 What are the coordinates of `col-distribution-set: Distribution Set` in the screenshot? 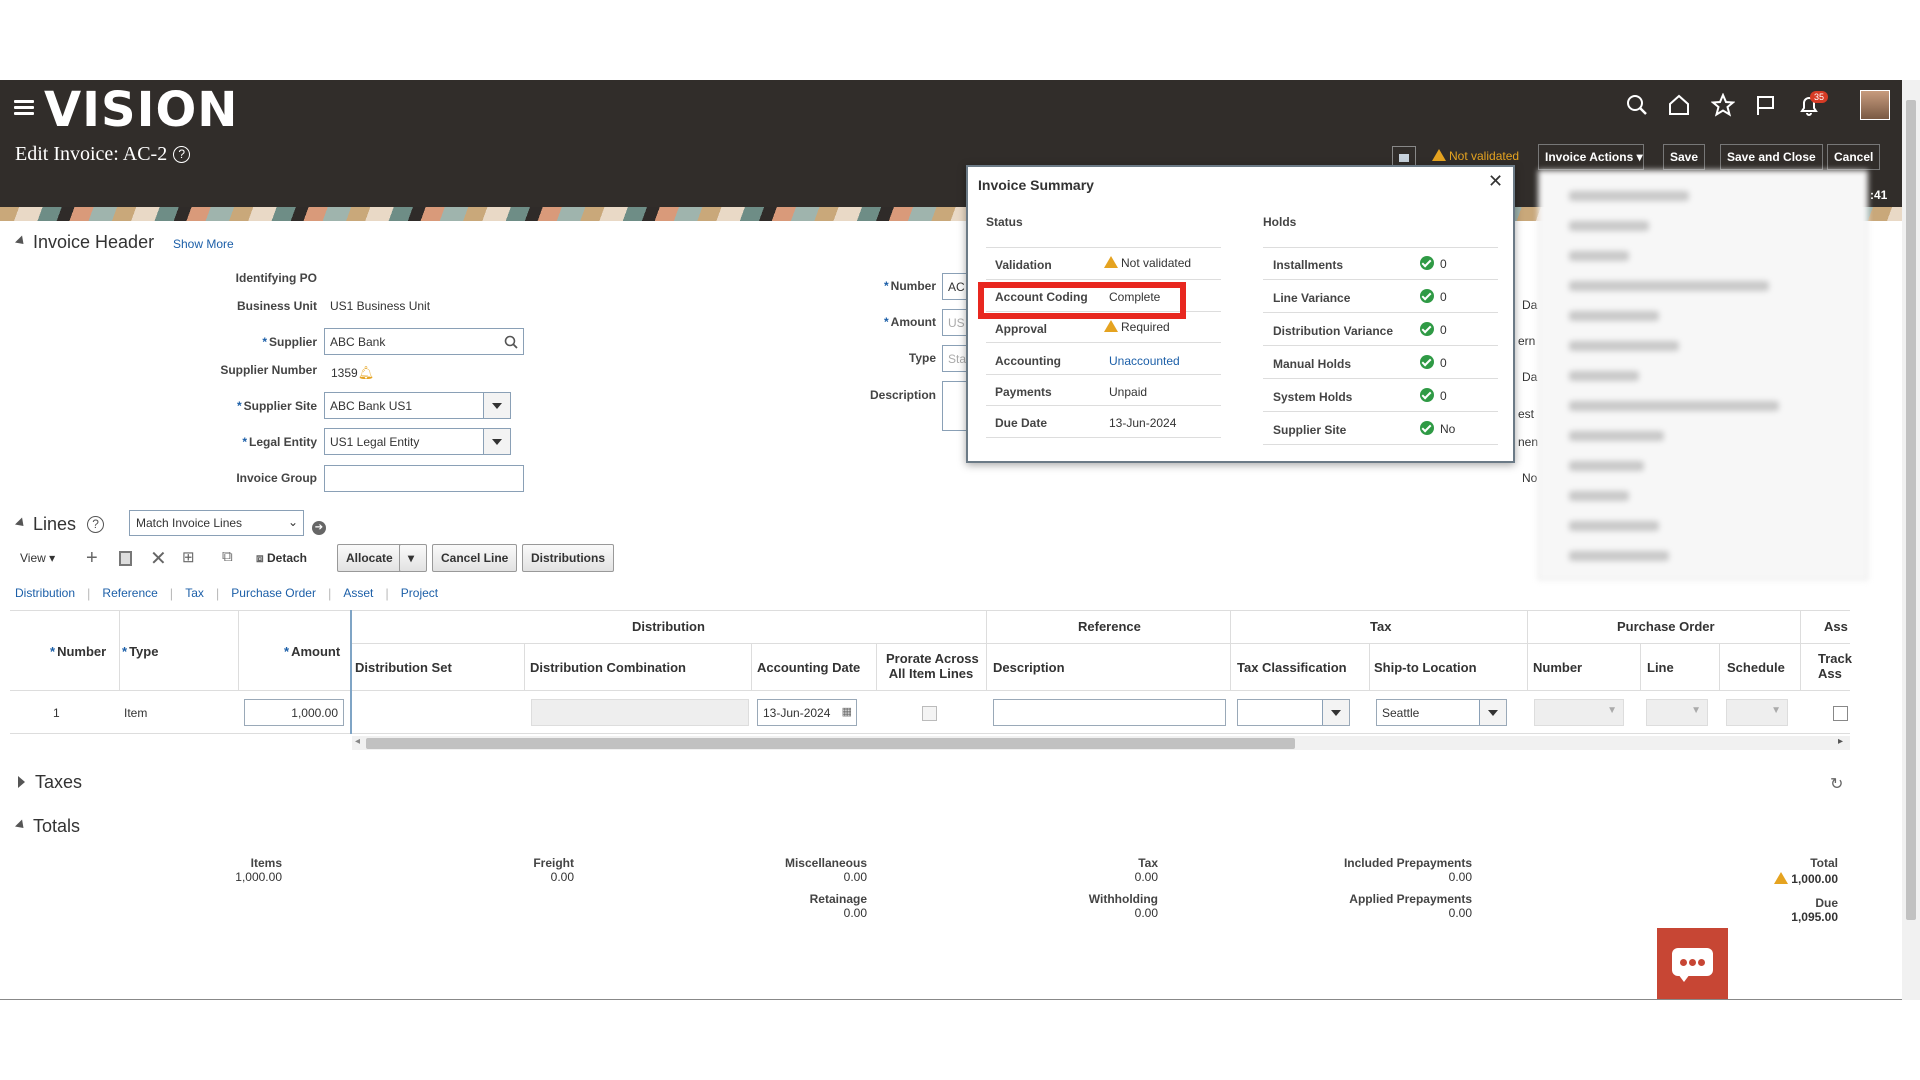 It's located at (403, 667).